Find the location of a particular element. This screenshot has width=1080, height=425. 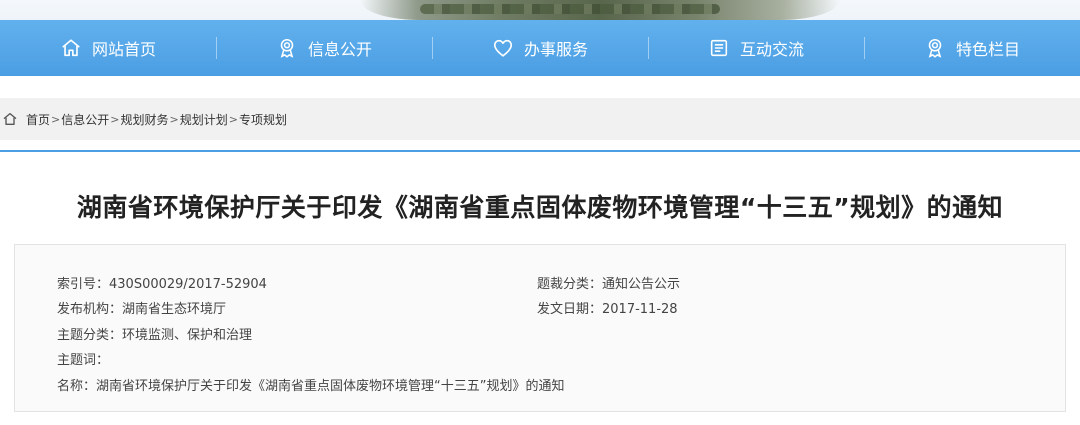

meta-name: 名称：湖南省环境保护厅关于印发《湖南省重点固体废物环境管理“十三五”规划》的通知 is located at coordinates (311, 384).